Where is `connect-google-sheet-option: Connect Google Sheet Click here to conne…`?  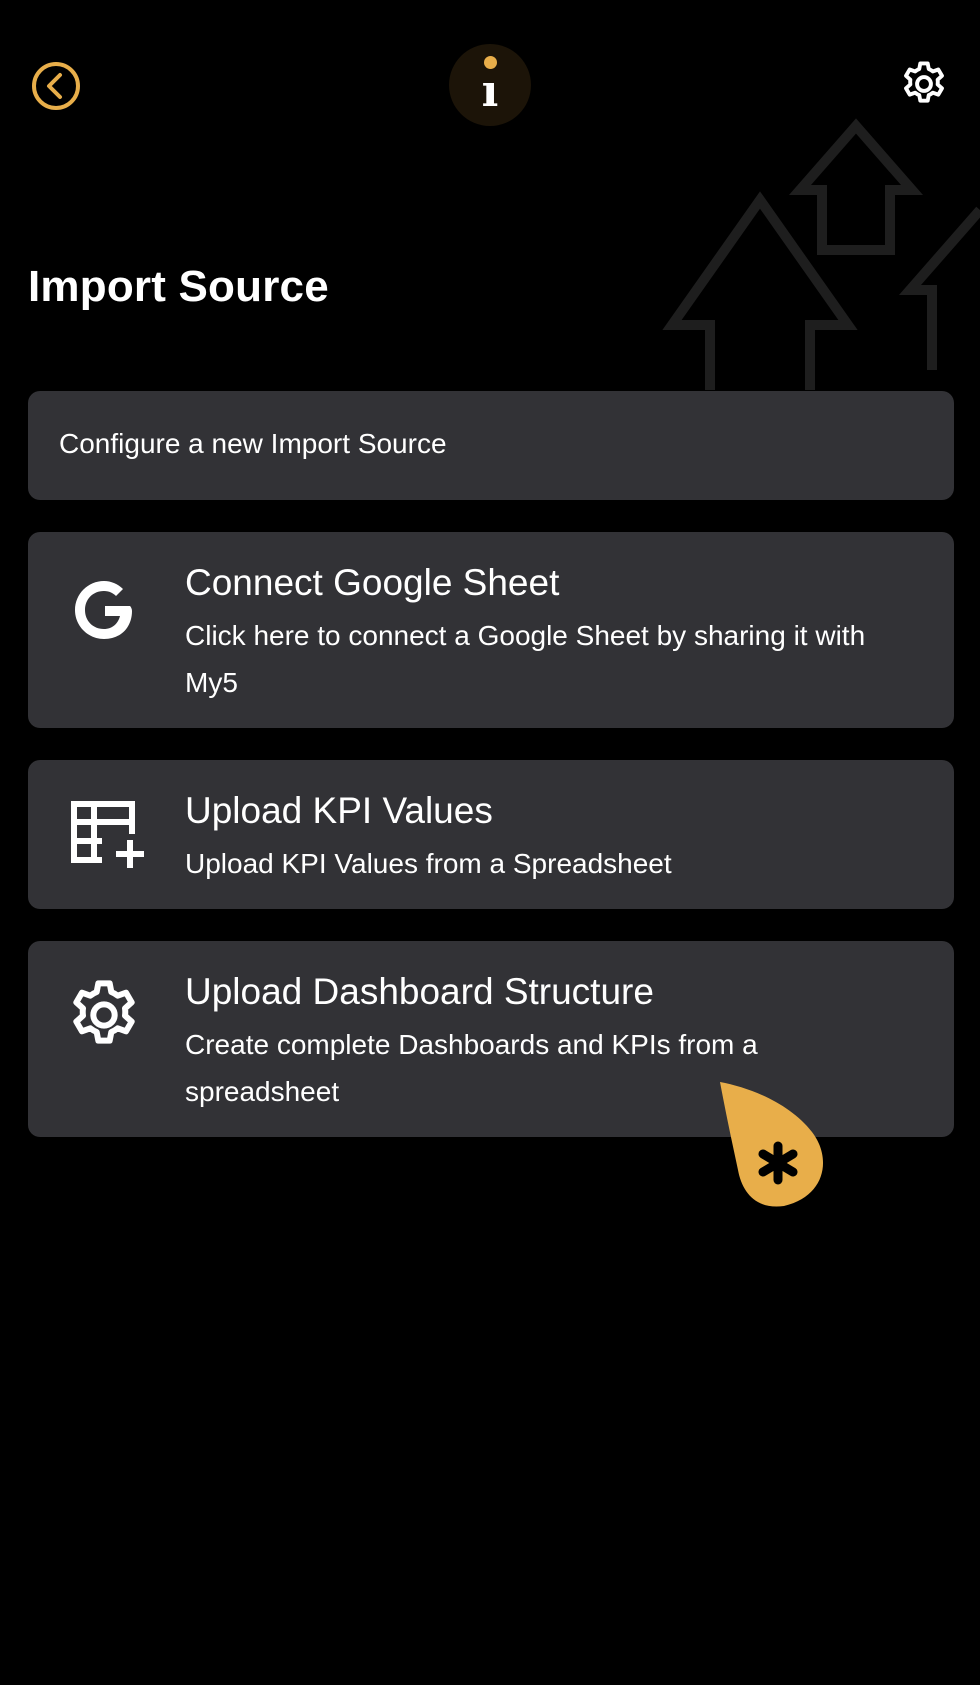
connect-google-sheet-option: Connect Google Sheet Click here to conne… is located at coordinates (491, 630).